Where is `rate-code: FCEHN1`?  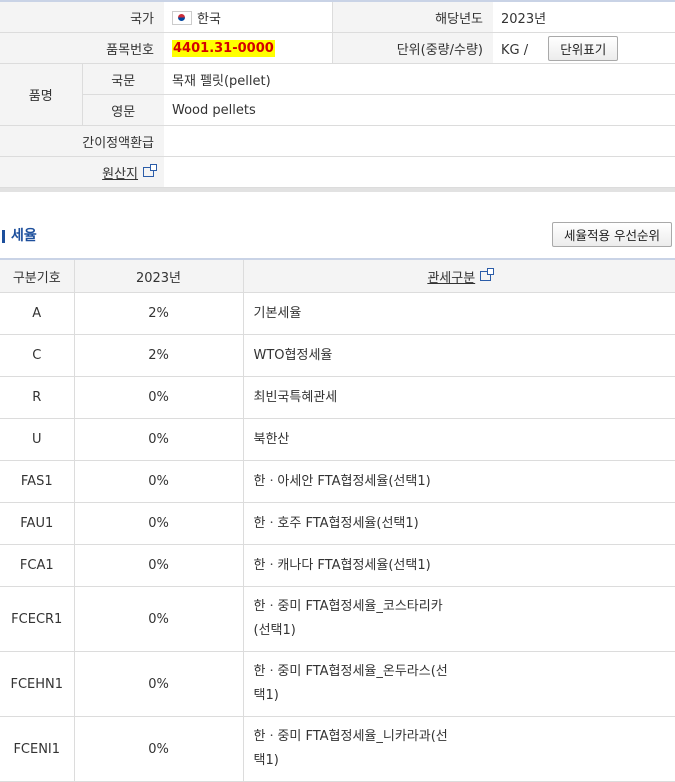
rate-code: FCEHN1 is located at coordinates (37, 684).